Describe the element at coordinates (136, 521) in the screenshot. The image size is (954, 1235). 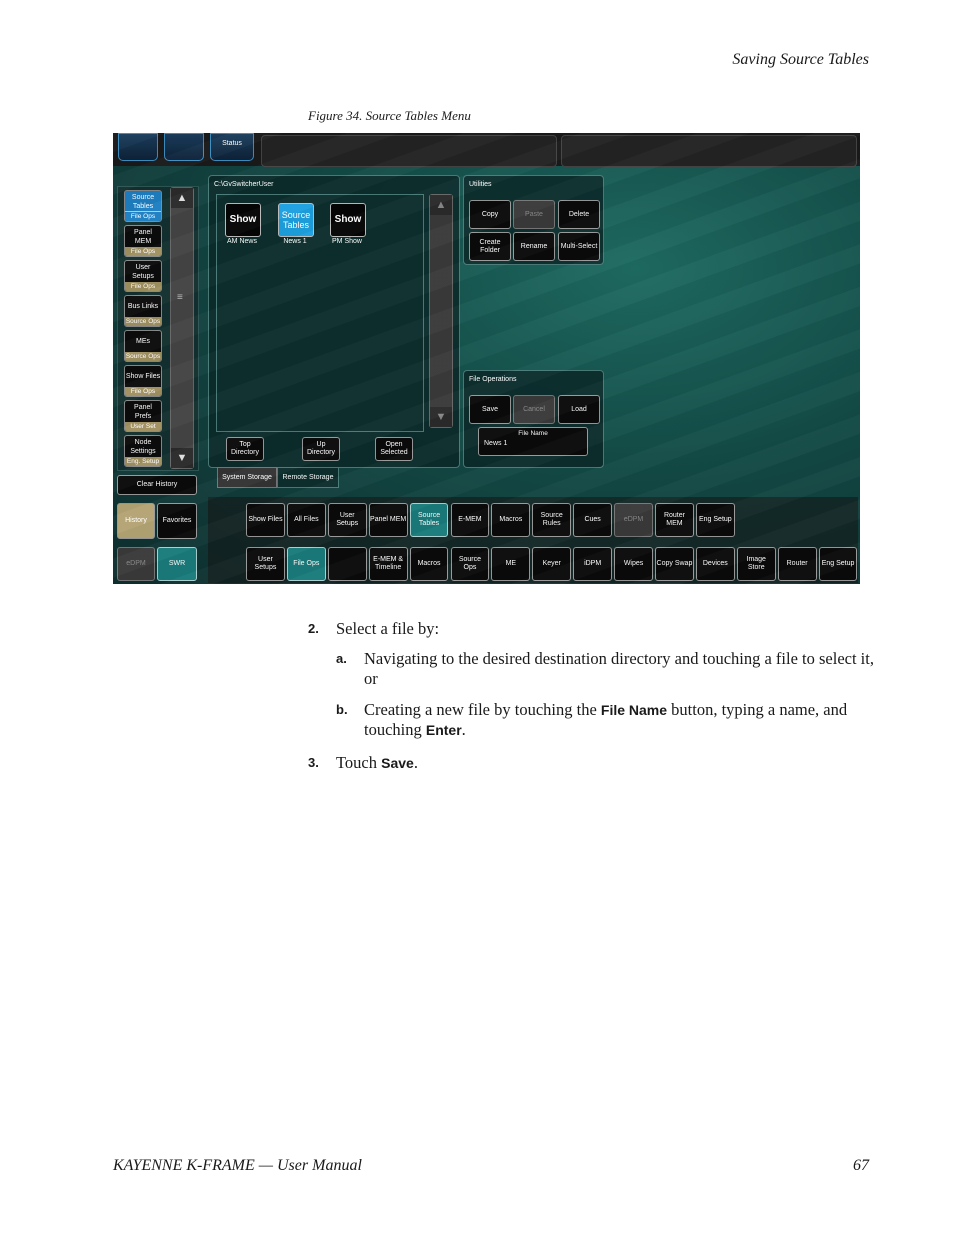
I see `history-button: History` at that location.